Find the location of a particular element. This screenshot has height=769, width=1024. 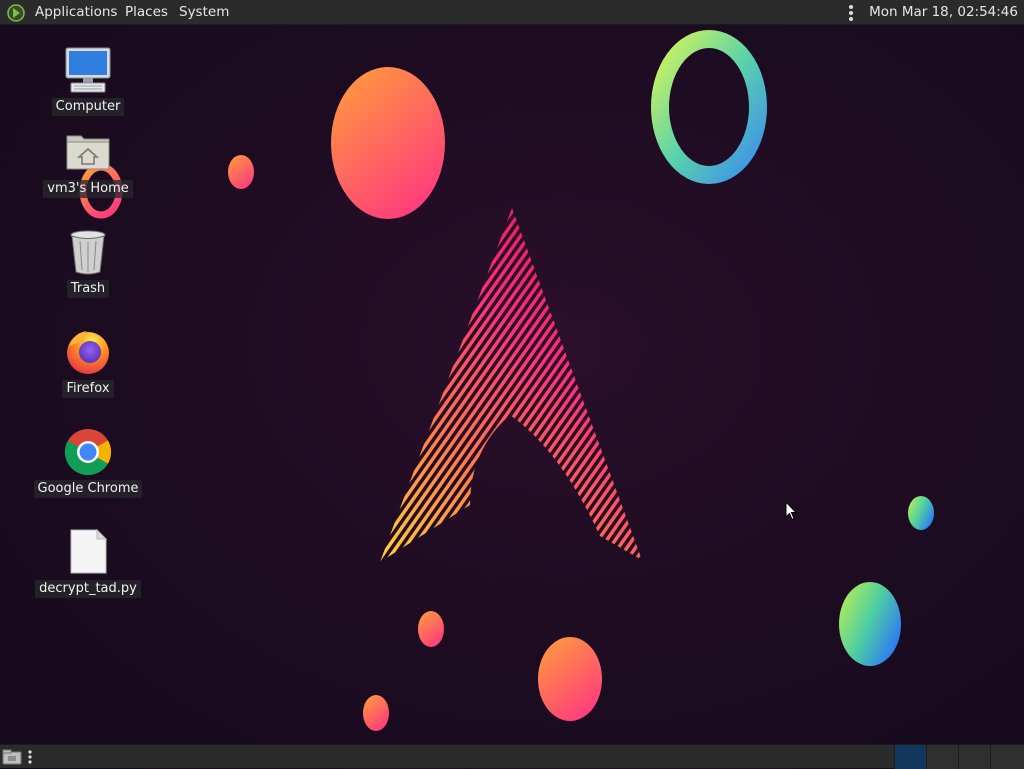

system-menu: System is located at coordinates (204, 12).